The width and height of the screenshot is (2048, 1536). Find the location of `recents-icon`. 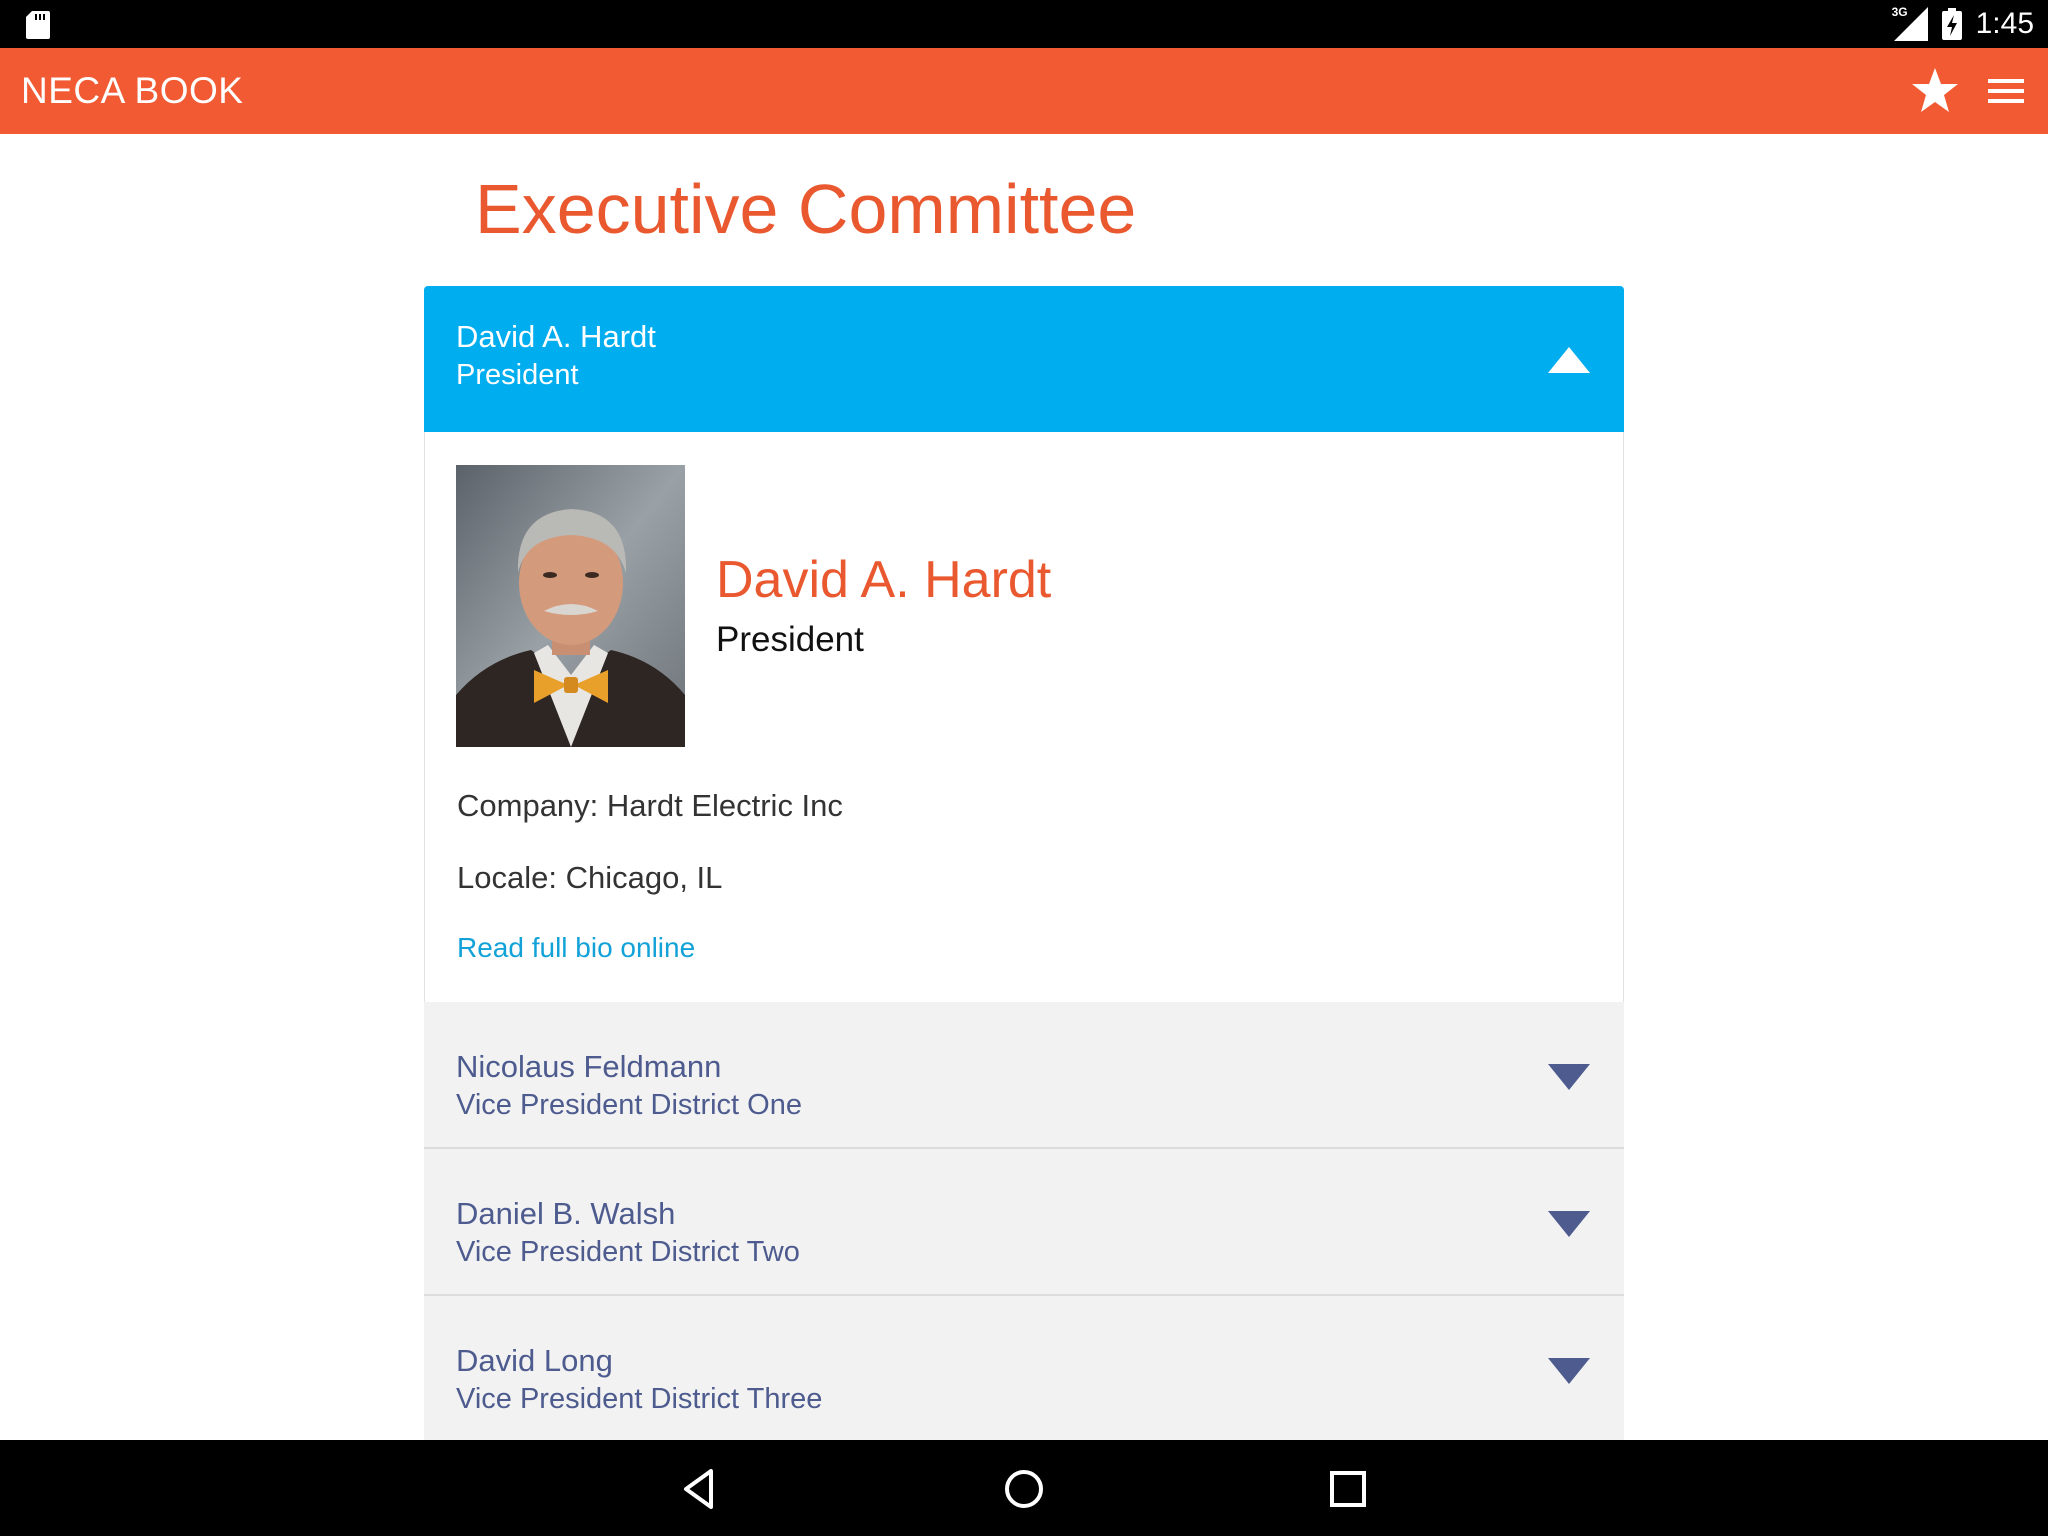

recents-icon is located at coordinates (1348, 1489).